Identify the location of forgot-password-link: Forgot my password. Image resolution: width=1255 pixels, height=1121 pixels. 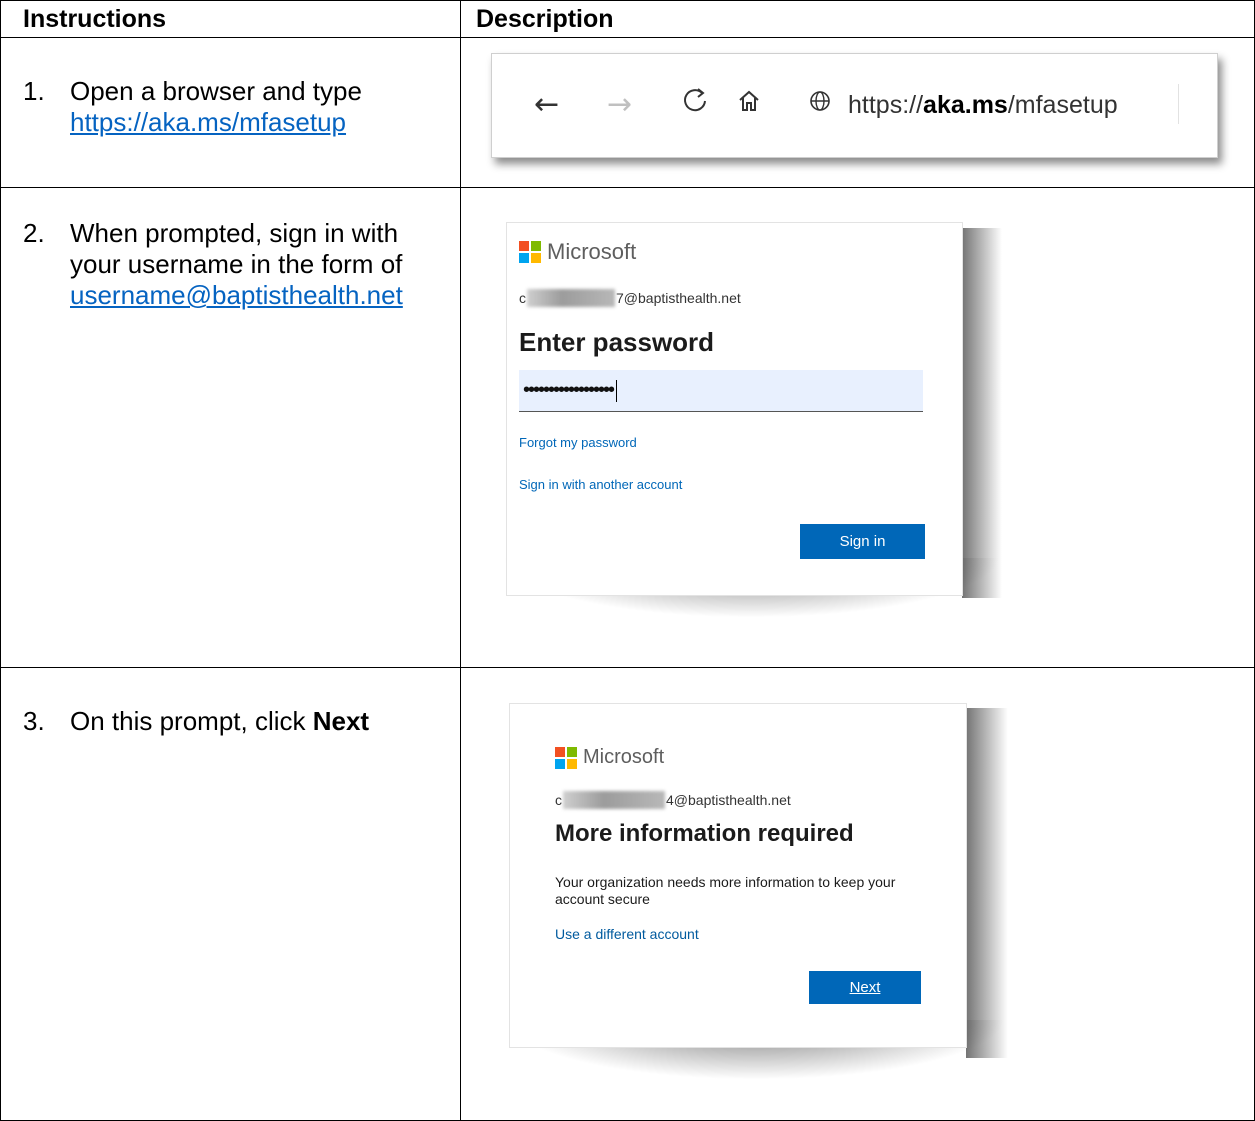
(578, 442).